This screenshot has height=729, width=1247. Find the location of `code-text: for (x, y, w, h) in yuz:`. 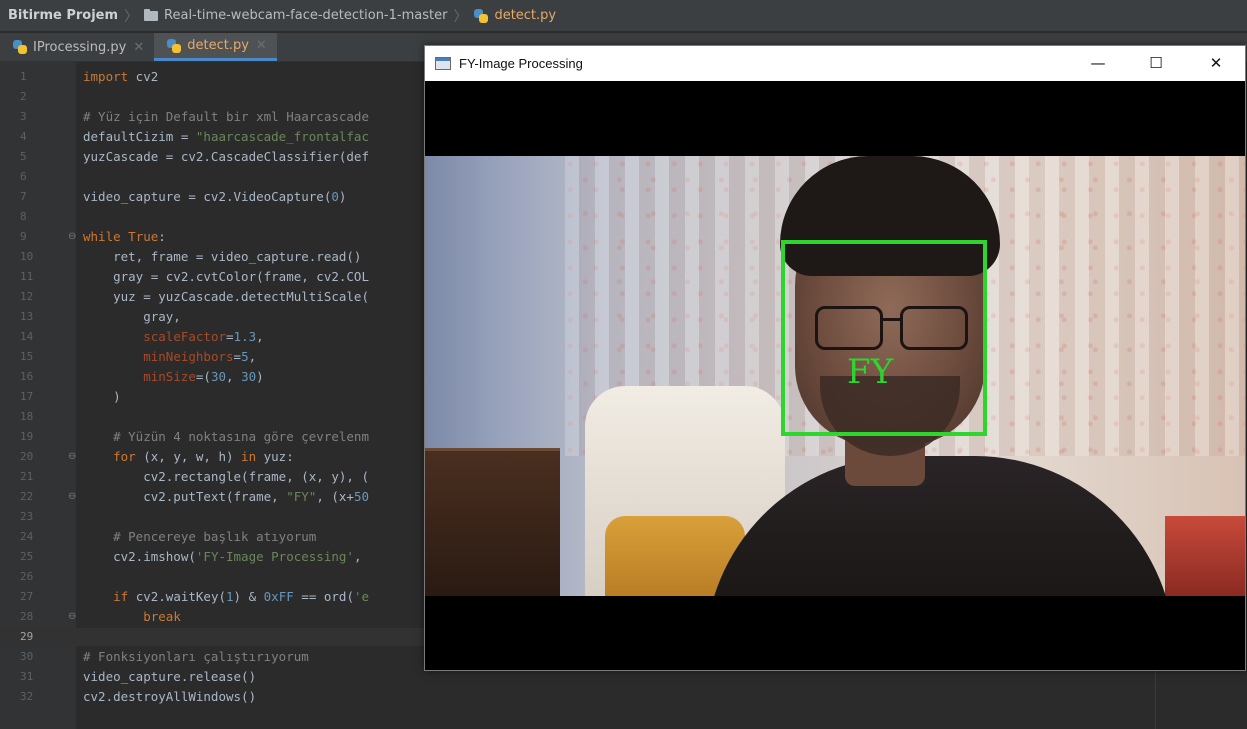

code-text: for (x, y, w, h) in yuz: is located at coordinates (203, 456).